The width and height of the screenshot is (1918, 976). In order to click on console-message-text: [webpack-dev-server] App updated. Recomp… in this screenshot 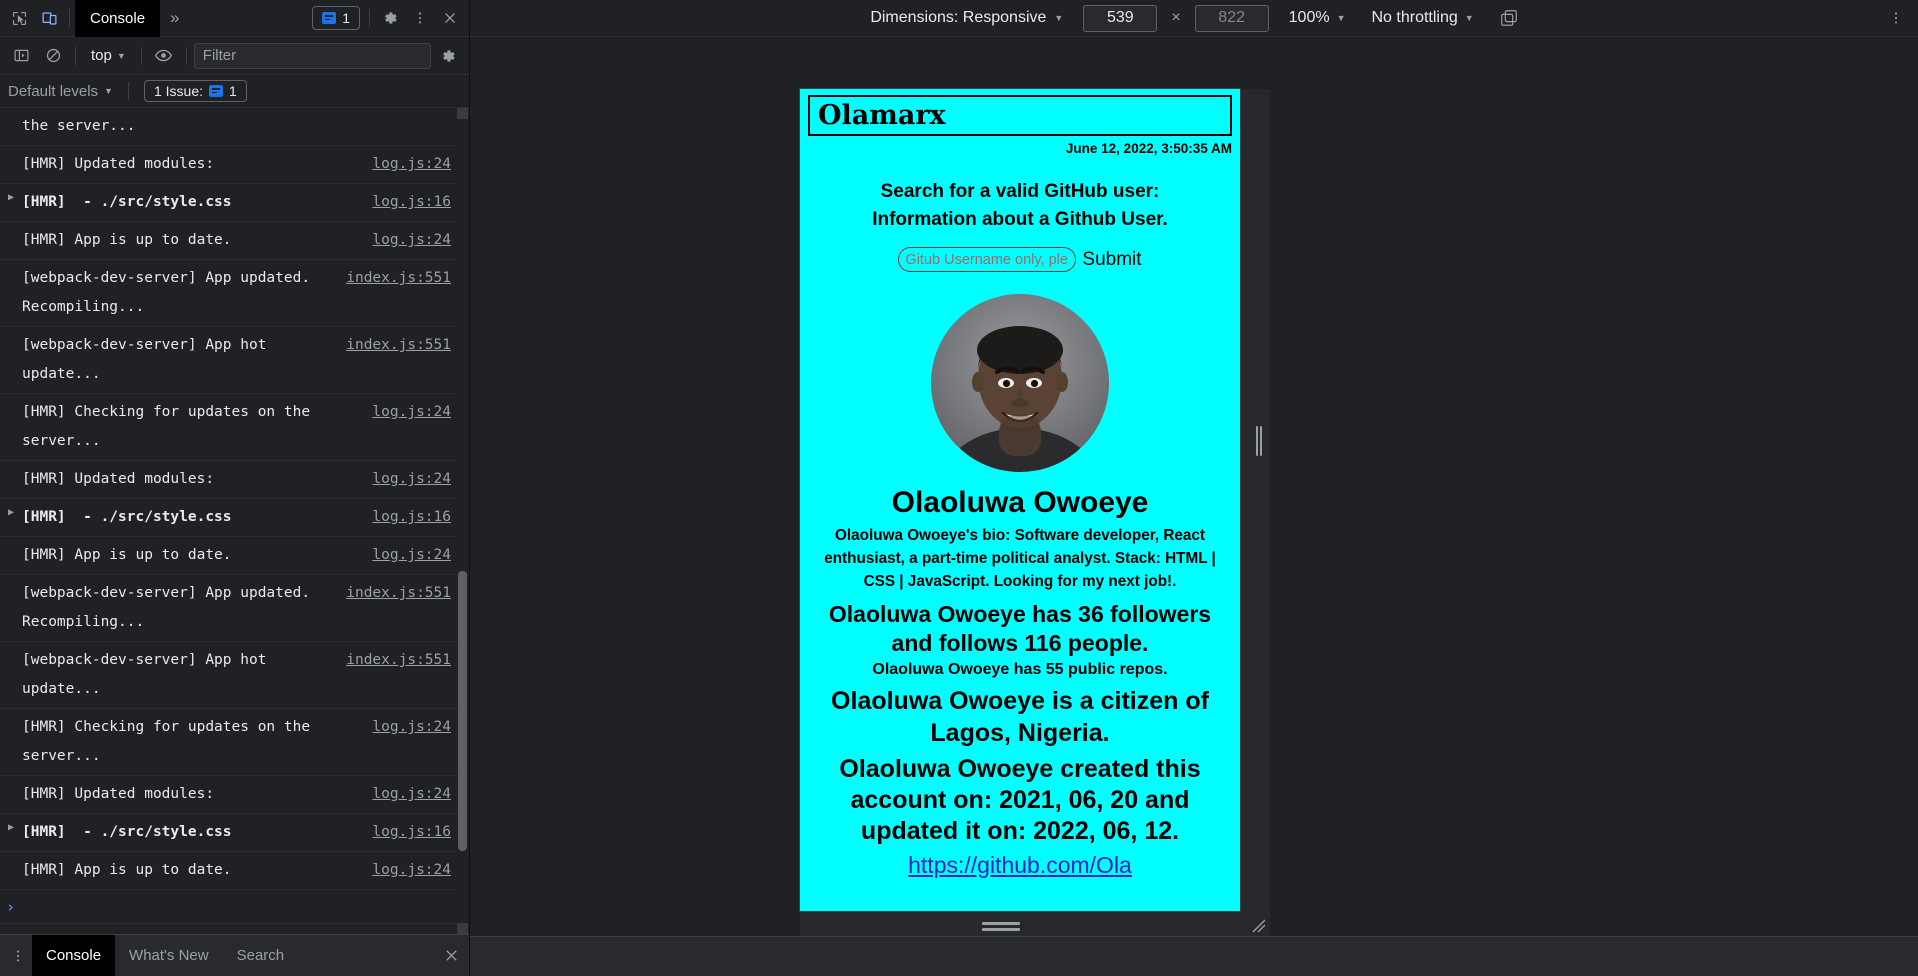, I will do `click(170, 607)`.